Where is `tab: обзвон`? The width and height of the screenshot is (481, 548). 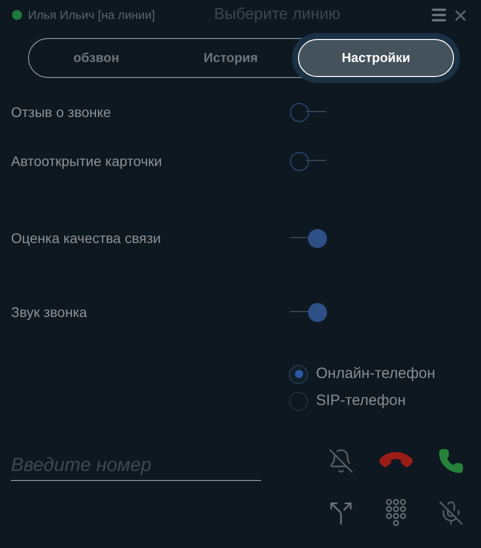
tab: обзвон is located at coordinates (96, 58).